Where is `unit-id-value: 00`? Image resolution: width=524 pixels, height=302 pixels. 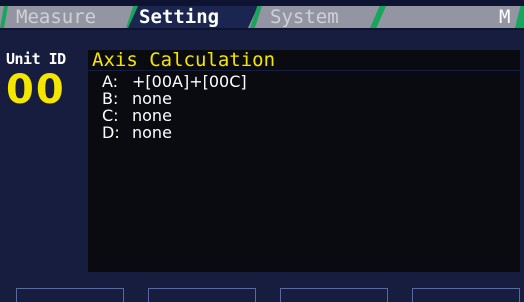
unit-id-value: 00 is located at coordinates (36, 90).